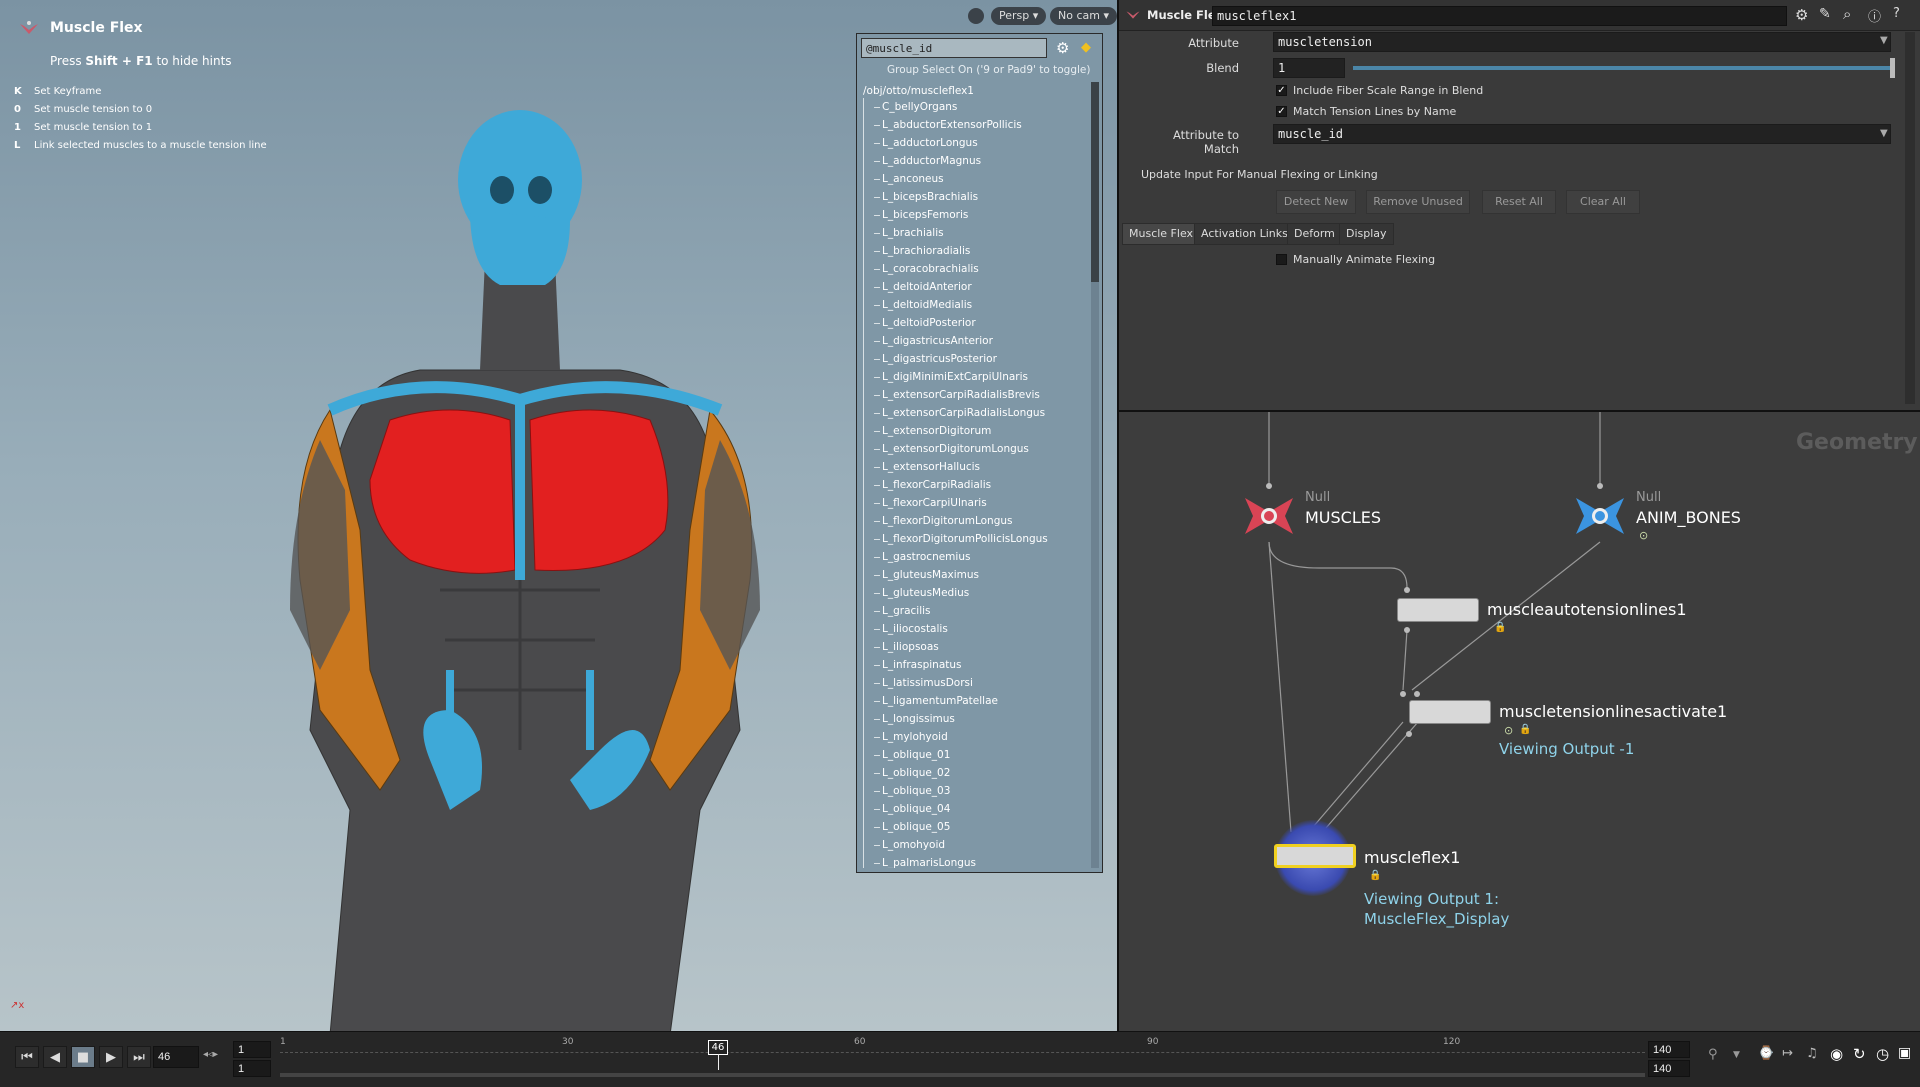 The height and width of the screenshot is (1087, 1920). Describe the element at coordinates (27, 1057) in the screenshot. I see `jump-start-button: ⏮` at that location.